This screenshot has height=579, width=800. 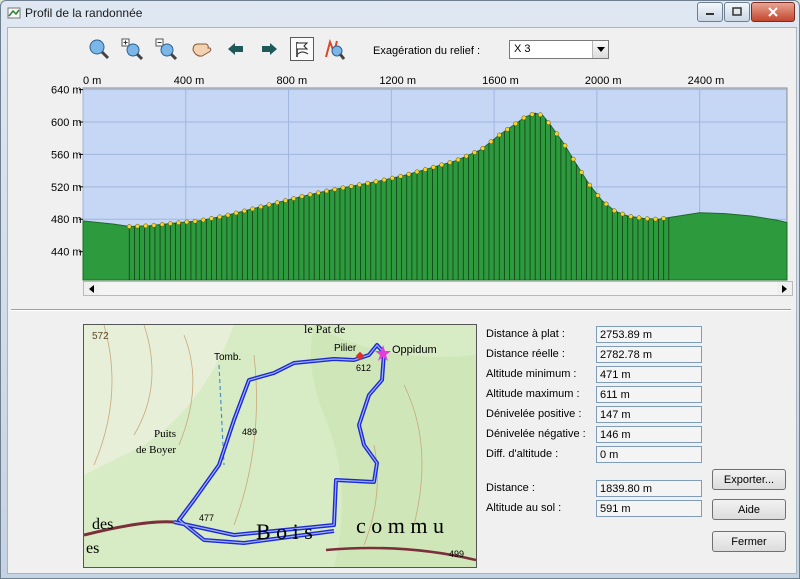 What do you see at coordinates (14, 13) in the screenshot?
I see `app-icon` at bounding box center [14, 13].